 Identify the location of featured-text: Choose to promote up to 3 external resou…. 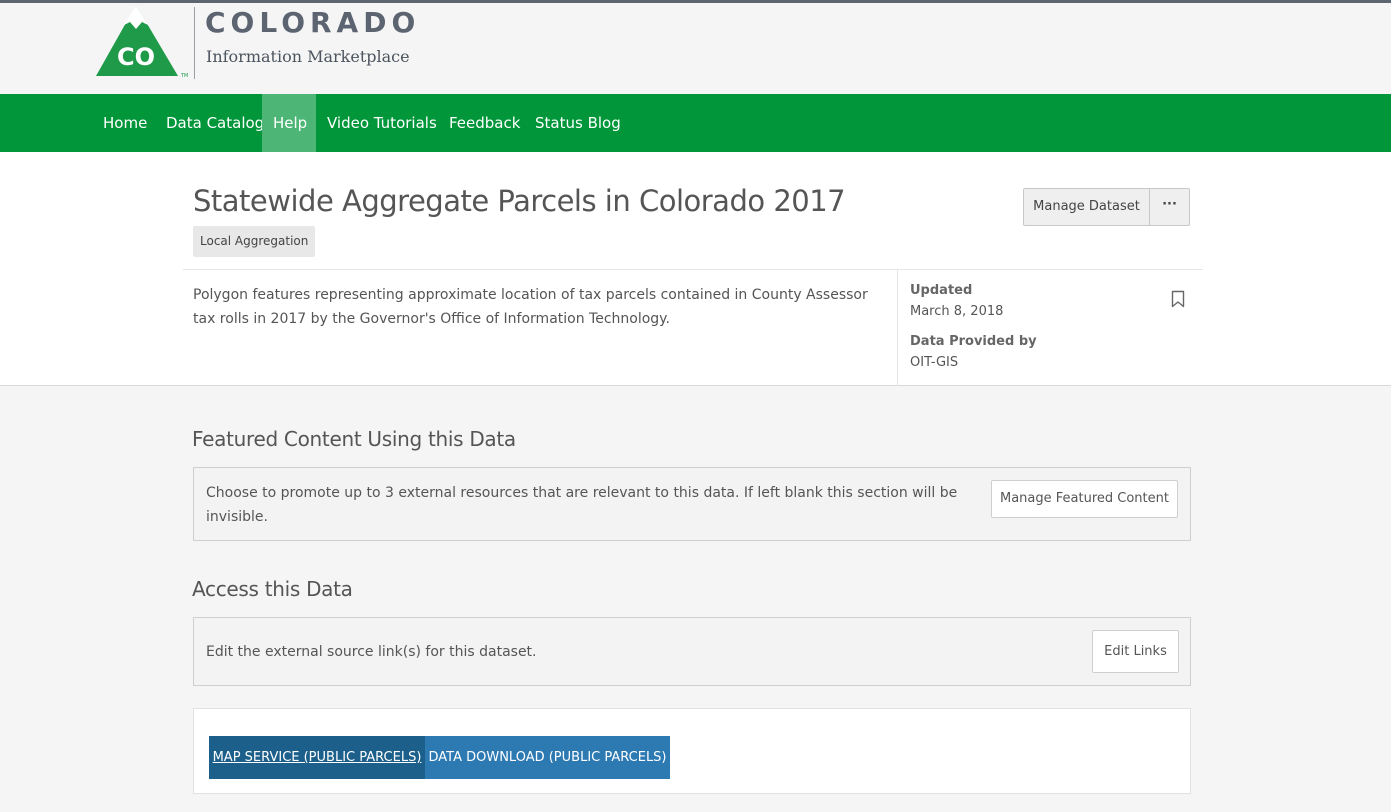
(582, 505).